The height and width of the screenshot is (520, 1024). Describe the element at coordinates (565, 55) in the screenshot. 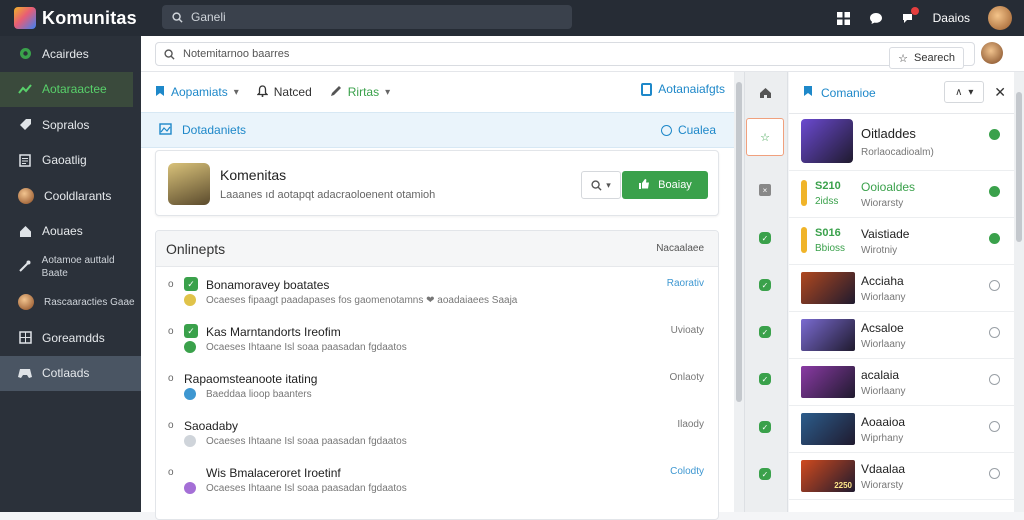

I see `community-search-input: Notemitarnoo baarres ☆ Searech` at that location.